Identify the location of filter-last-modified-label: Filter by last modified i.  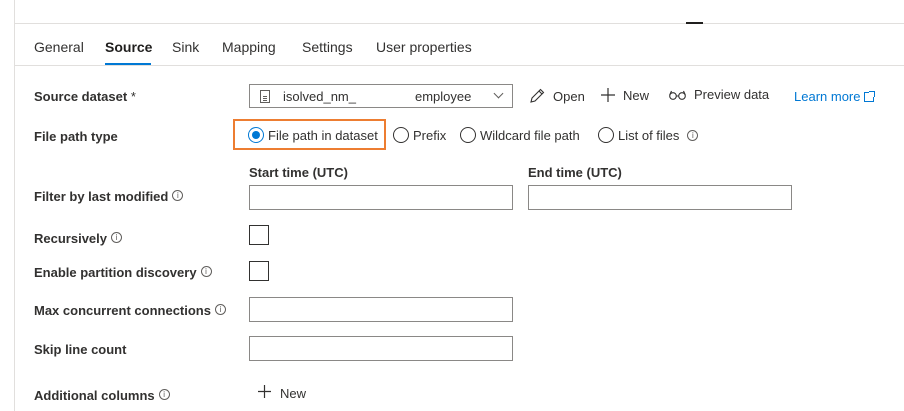
(109, 196).